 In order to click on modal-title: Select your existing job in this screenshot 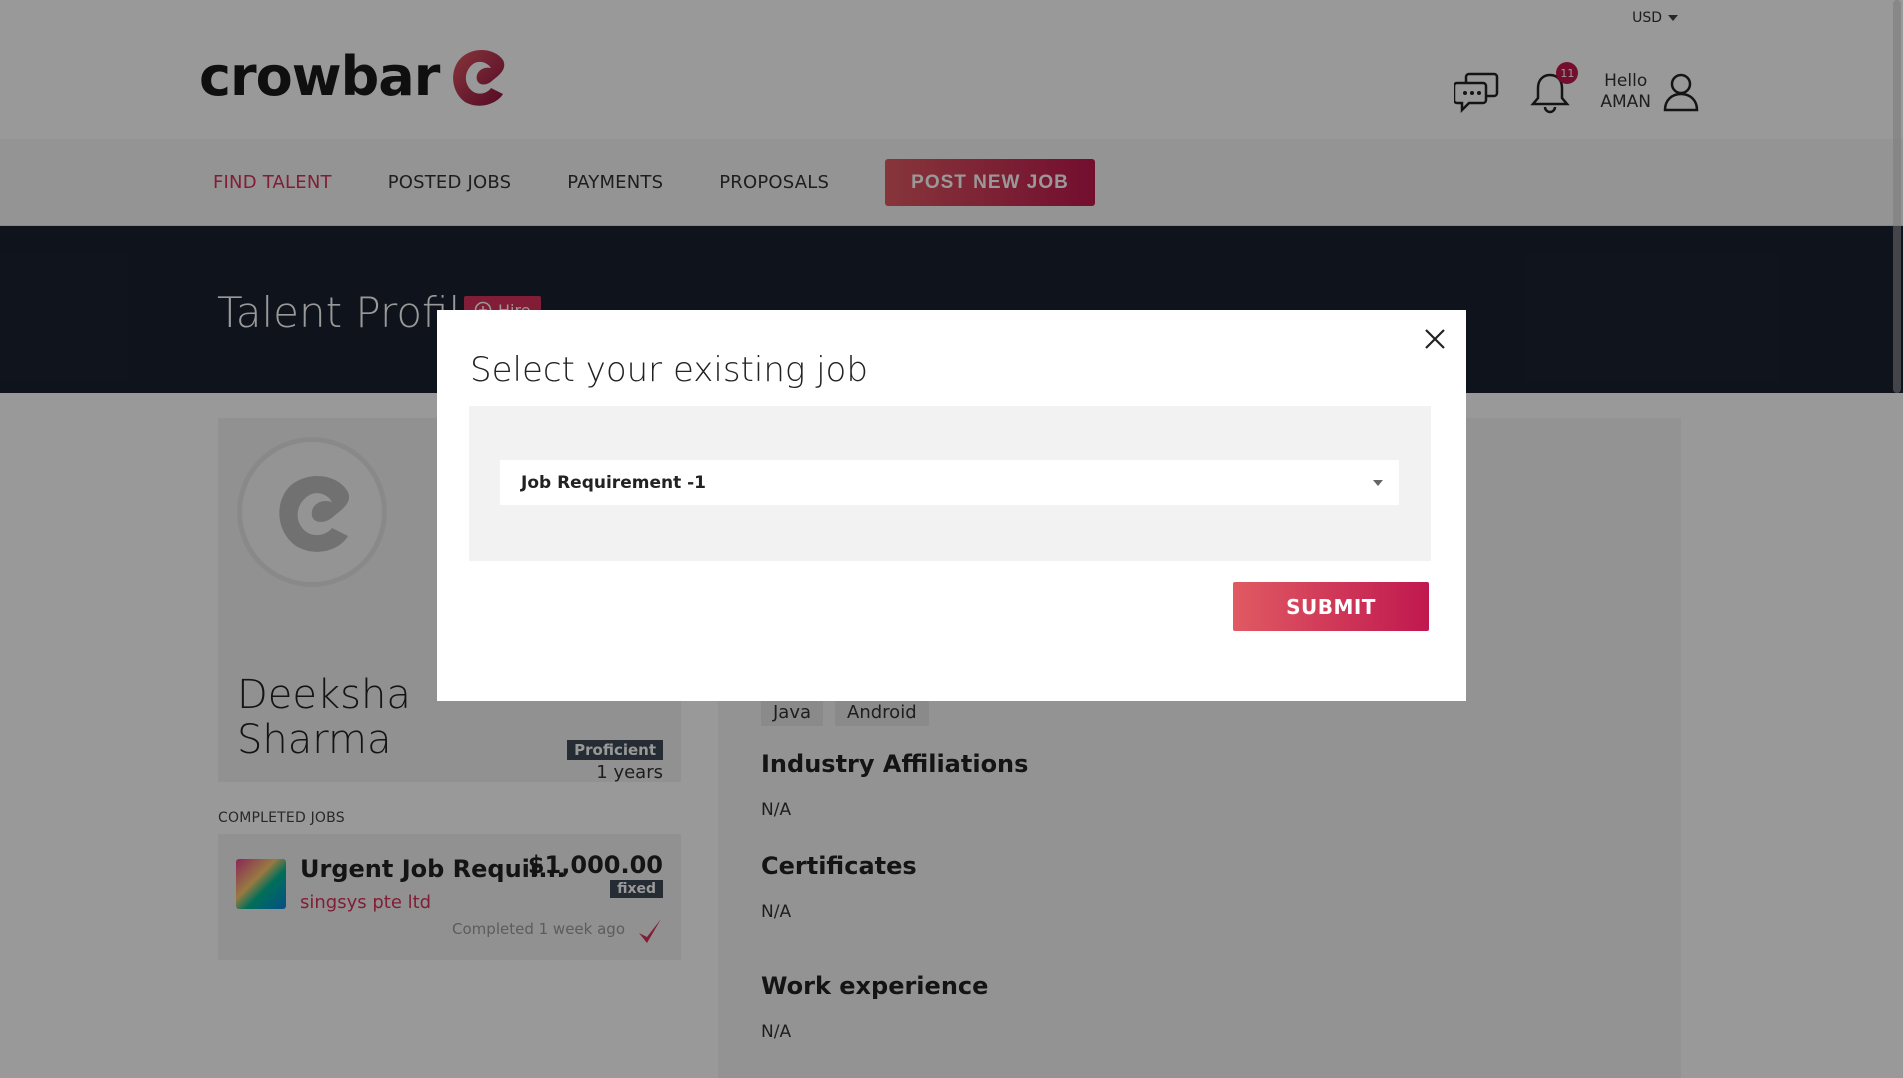, I will do `click(669, 370)`.